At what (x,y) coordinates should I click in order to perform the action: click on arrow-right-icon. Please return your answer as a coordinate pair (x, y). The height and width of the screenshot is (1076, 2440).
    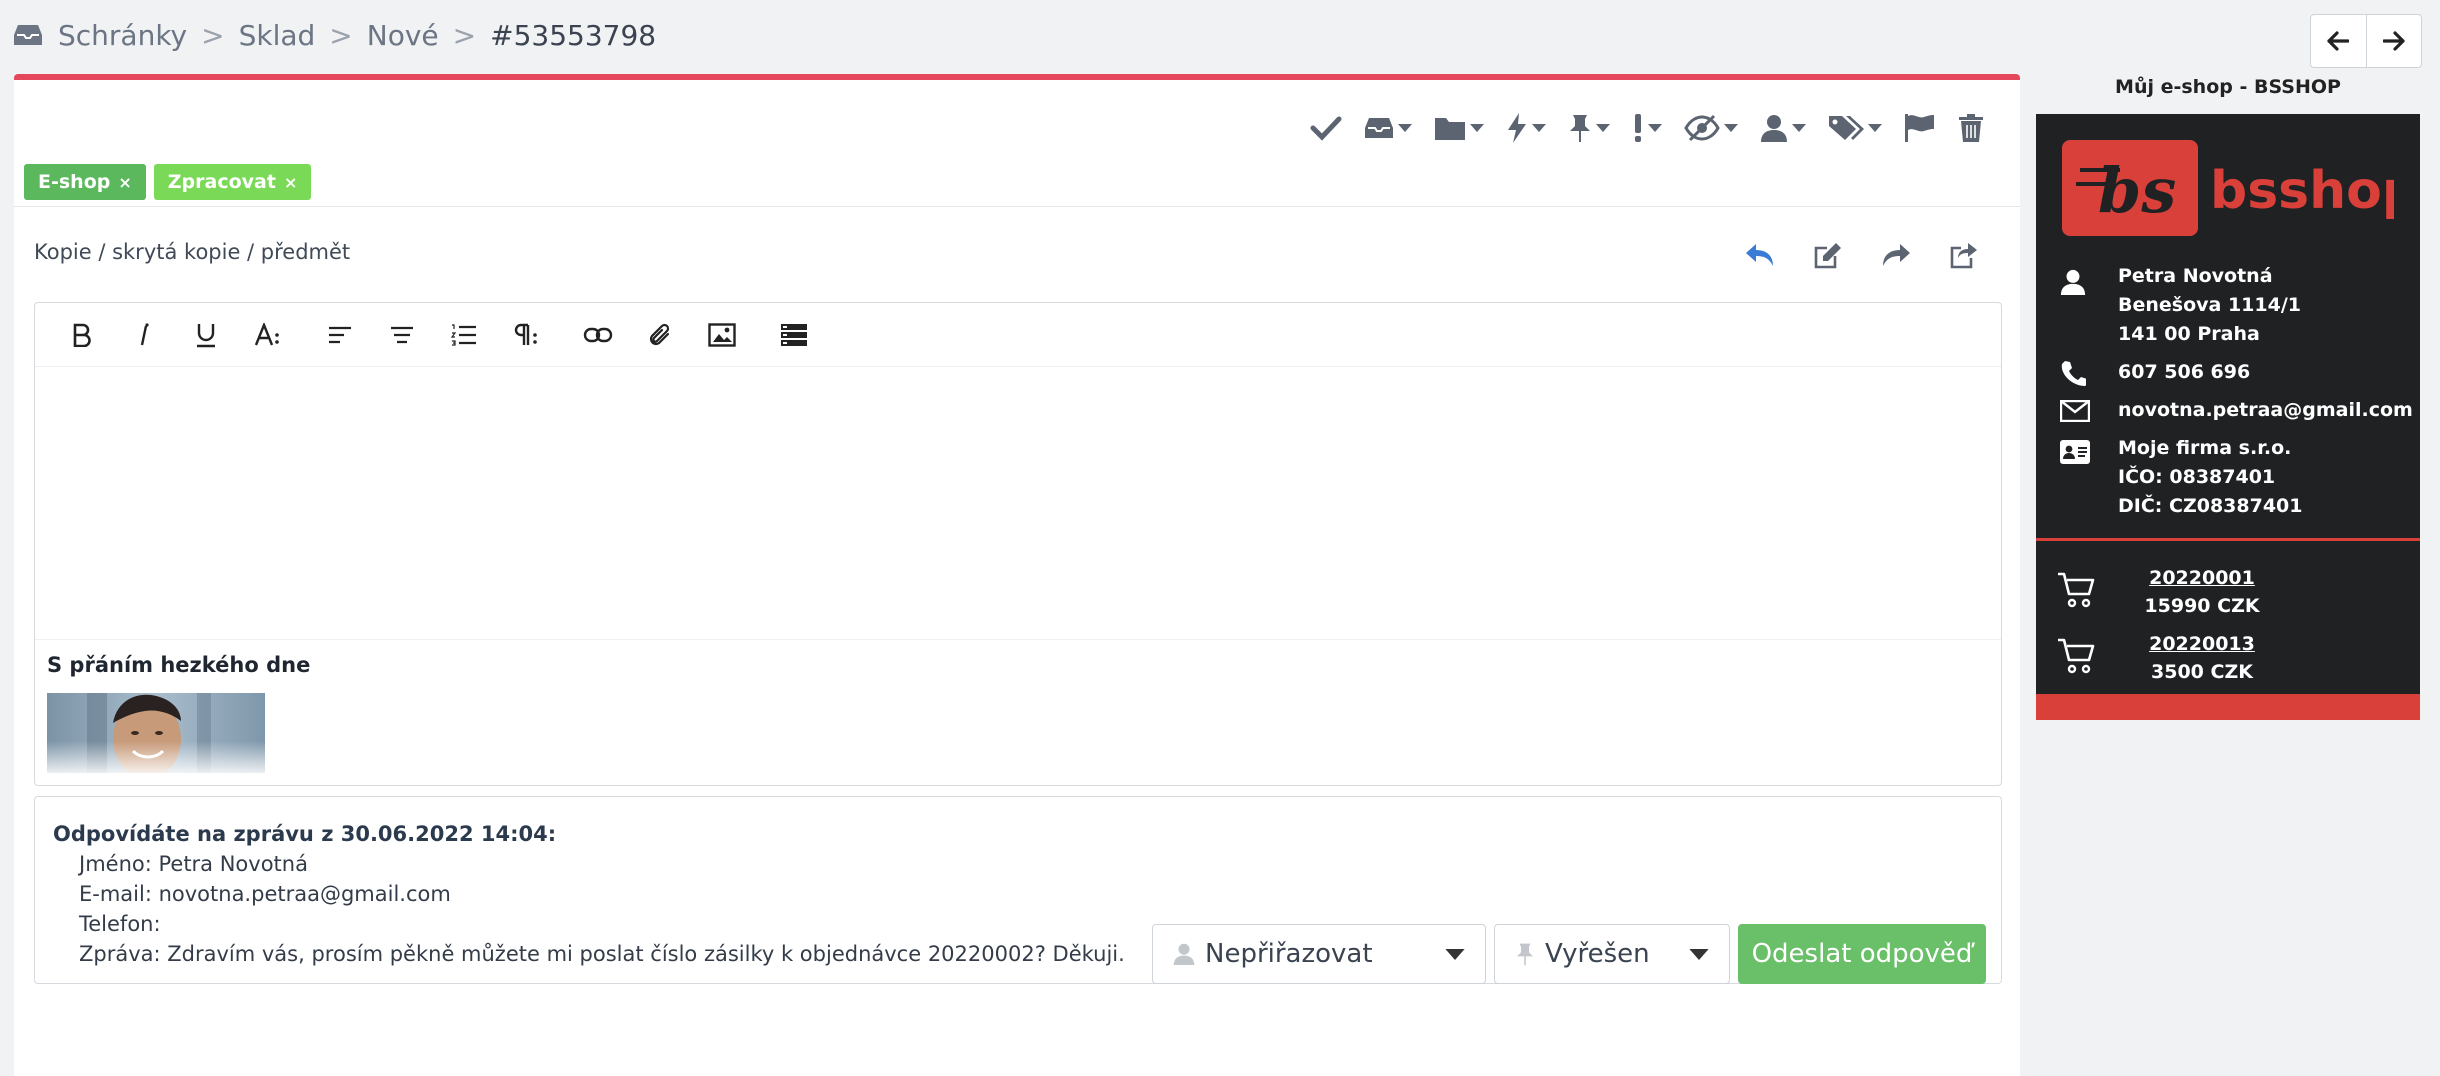
    Looking at the image, I should click on (2393, 41).